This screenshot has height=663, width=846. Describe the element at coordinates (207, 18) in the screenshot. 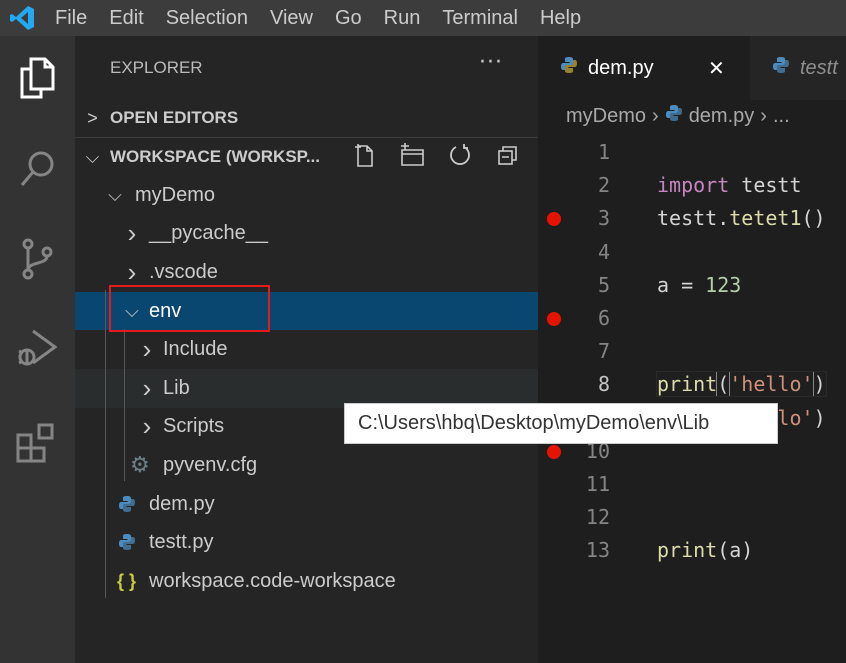

I see `menu-selection: Selection` at that location.